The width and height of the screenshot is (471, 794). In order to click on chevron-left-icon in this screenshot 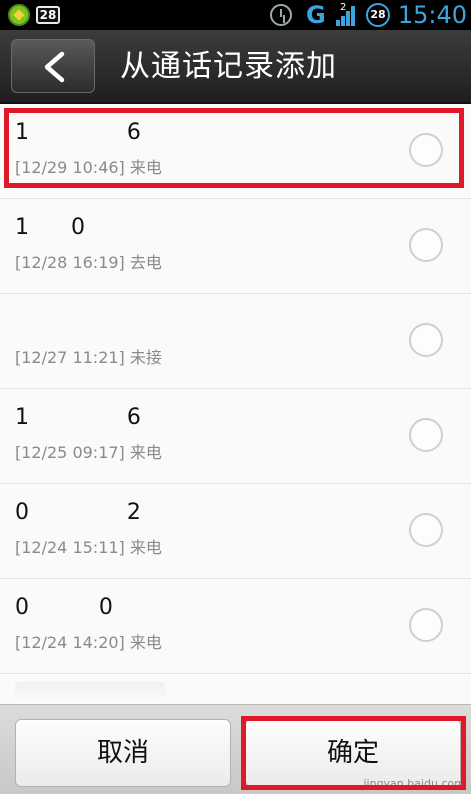, I will do `click(54, 67)`.